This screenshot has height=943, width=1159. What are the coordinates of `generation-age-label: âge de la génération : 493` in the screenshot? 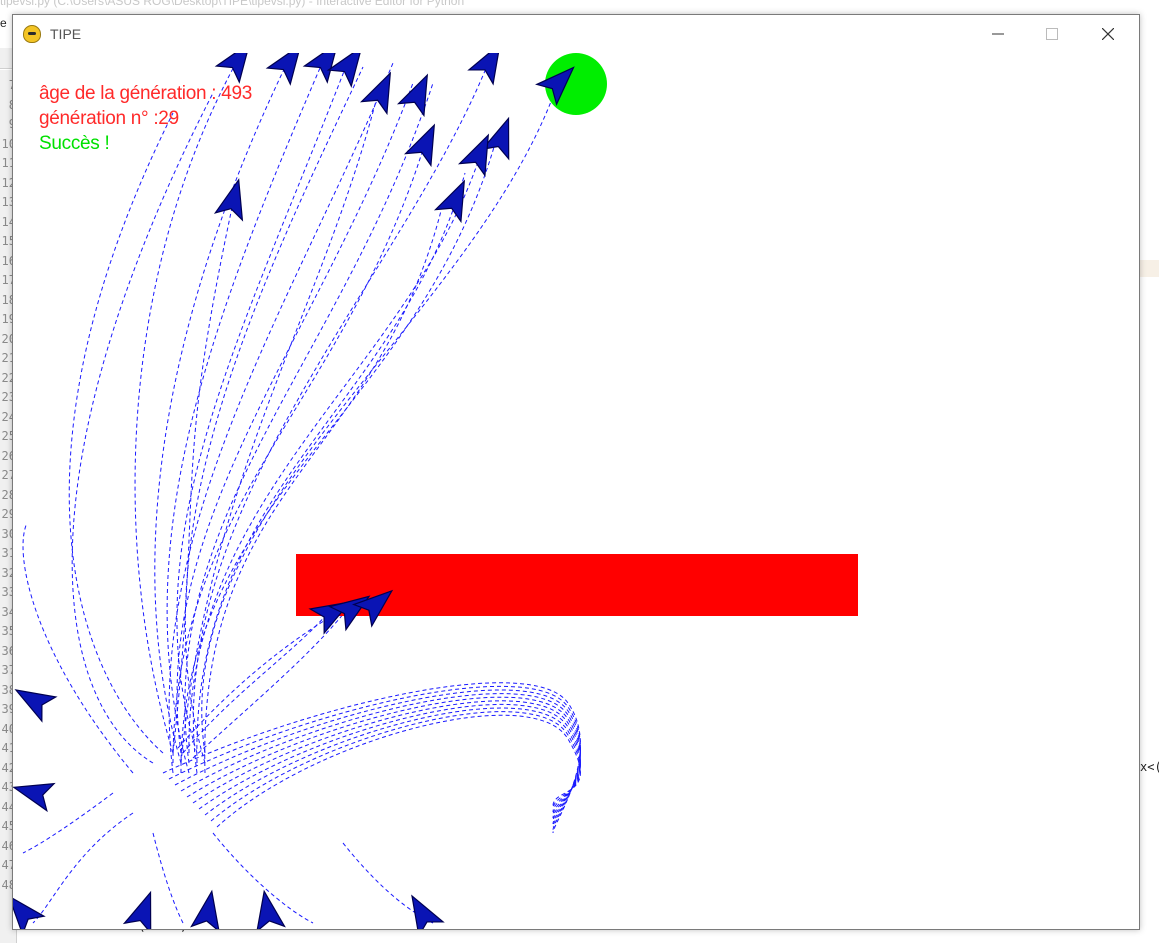 It's located at (145, 93).